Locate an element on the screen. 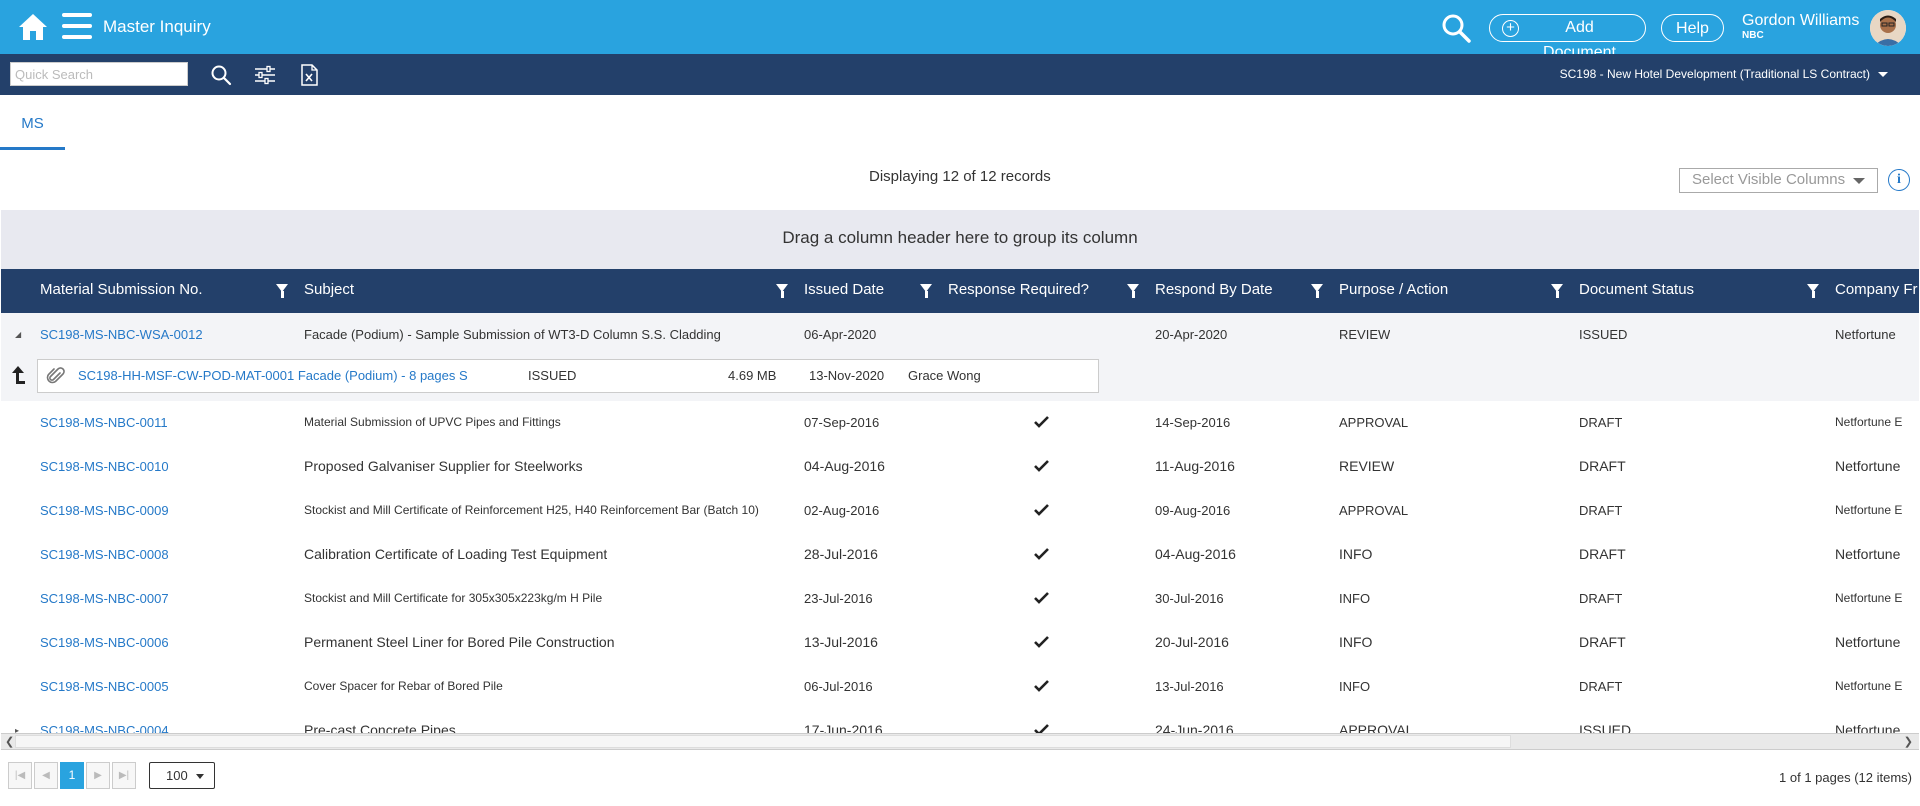 The height and width of the screenshot is (806, 1920). plus-circle-icon: + is located at coordinates (1510, 28).